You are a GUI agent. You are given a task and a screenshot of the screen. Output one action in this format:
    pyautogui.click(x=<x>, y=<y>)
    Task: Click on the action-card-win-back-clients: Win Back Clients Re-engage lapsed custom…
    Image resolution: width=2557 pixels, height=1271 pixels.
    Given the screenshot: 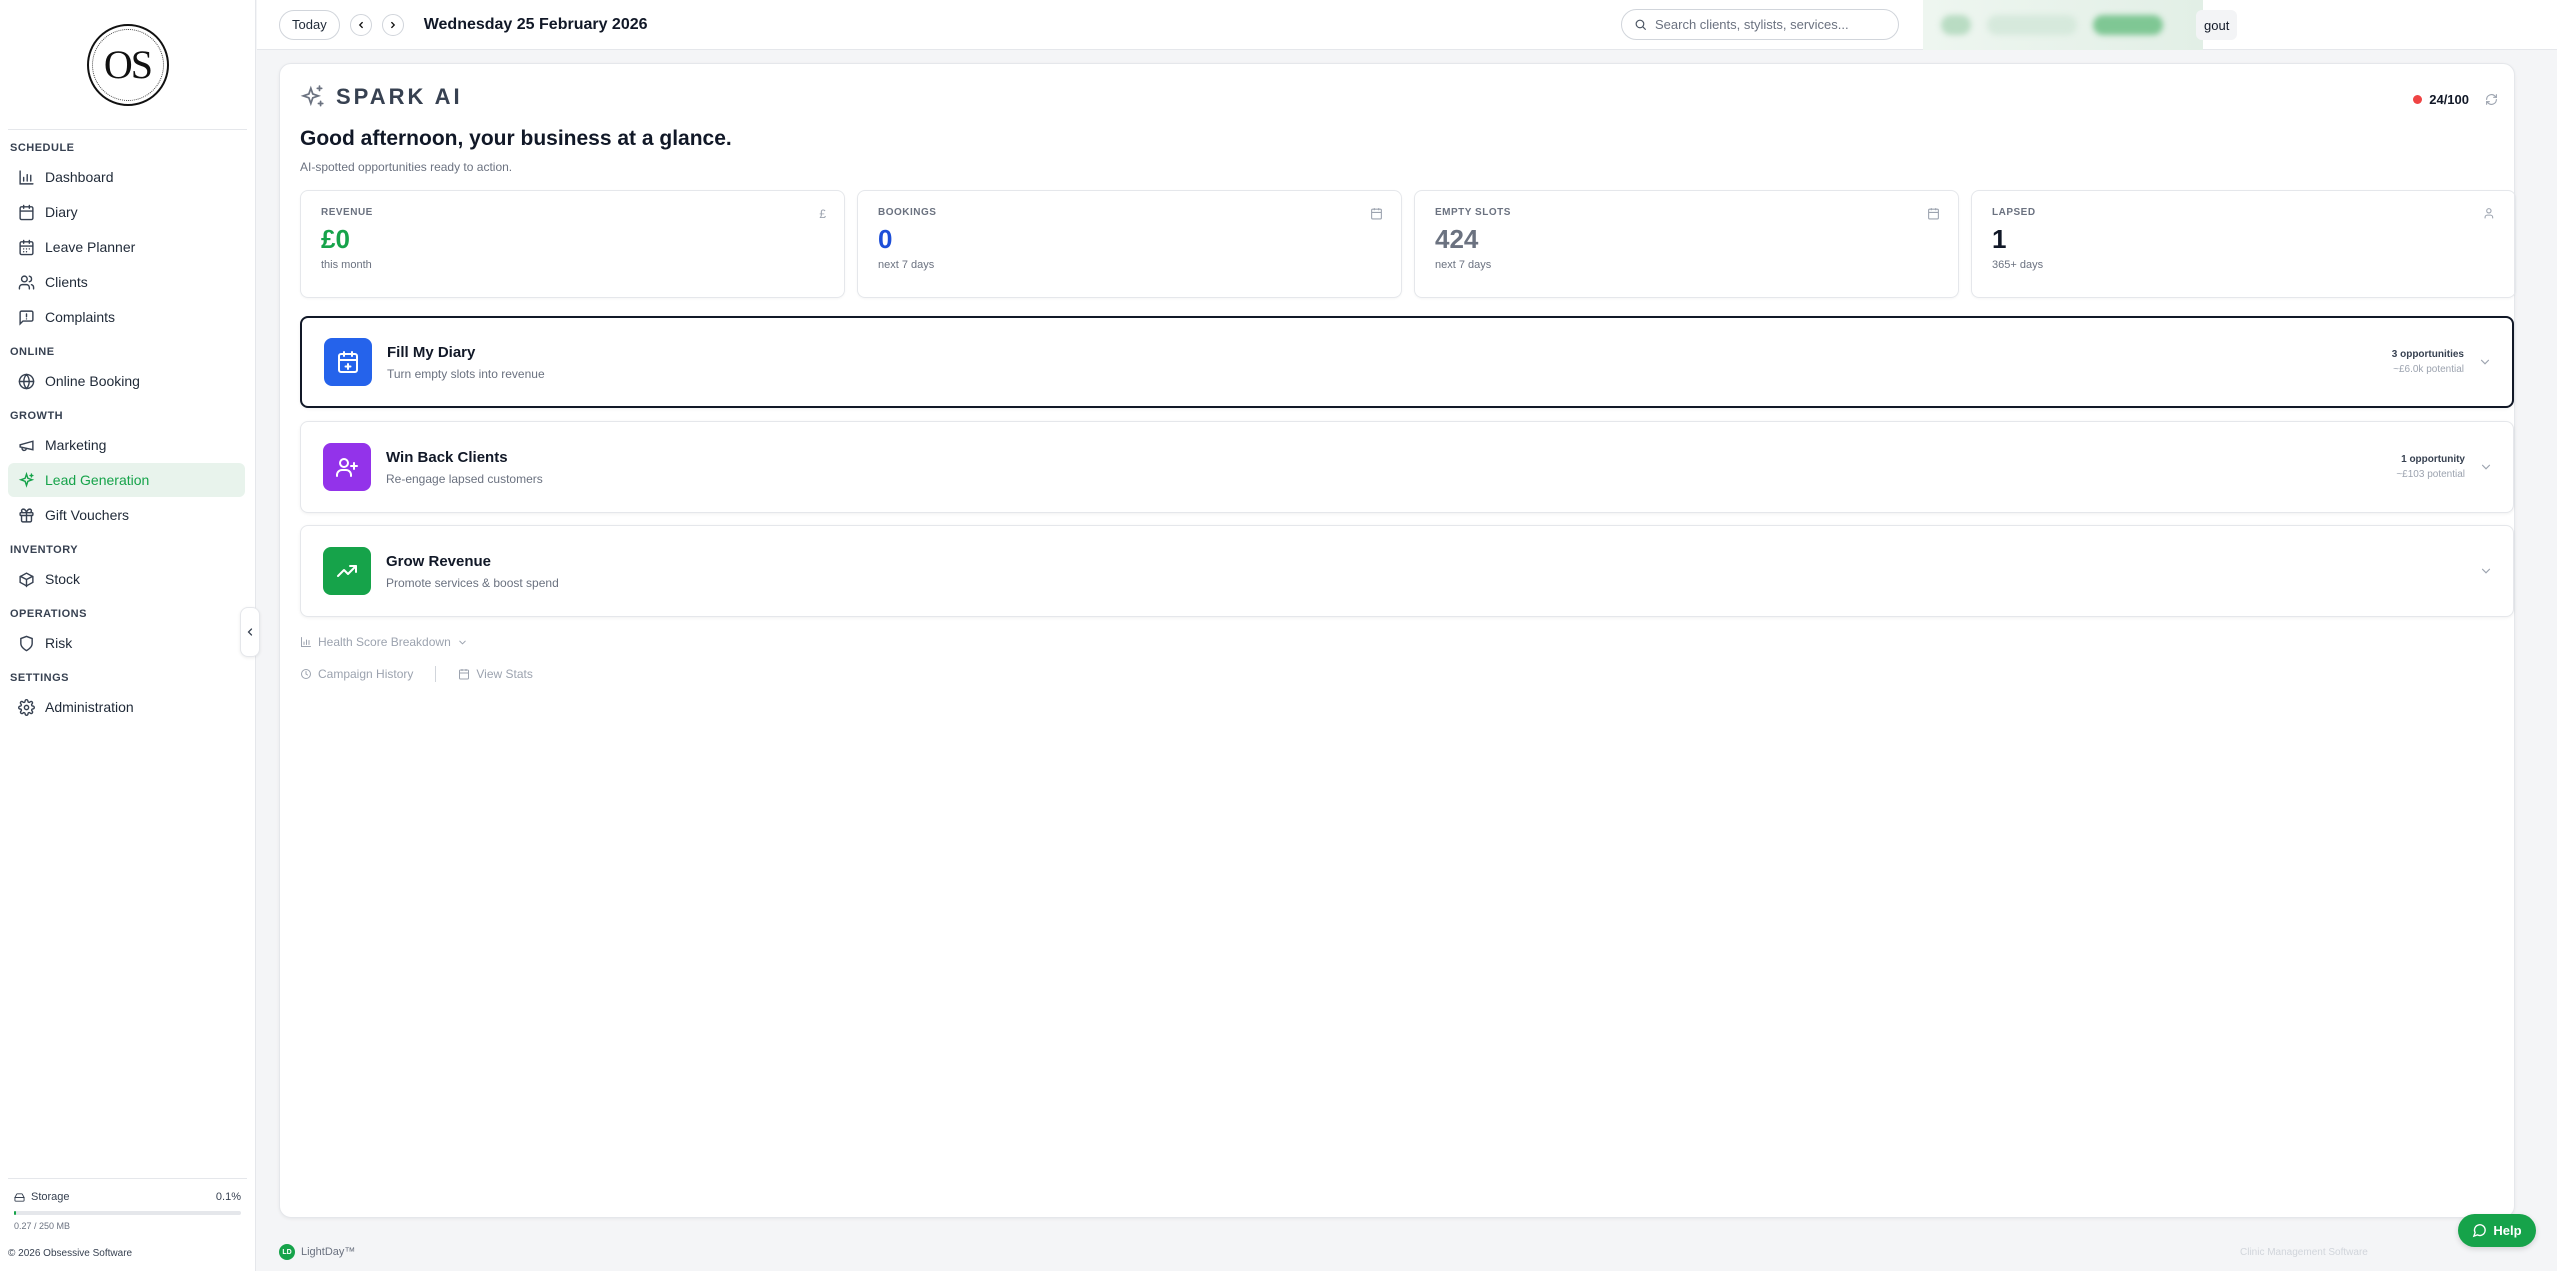 What is the action you would take?
    pyautogui.click(x=1407, y=467)
    